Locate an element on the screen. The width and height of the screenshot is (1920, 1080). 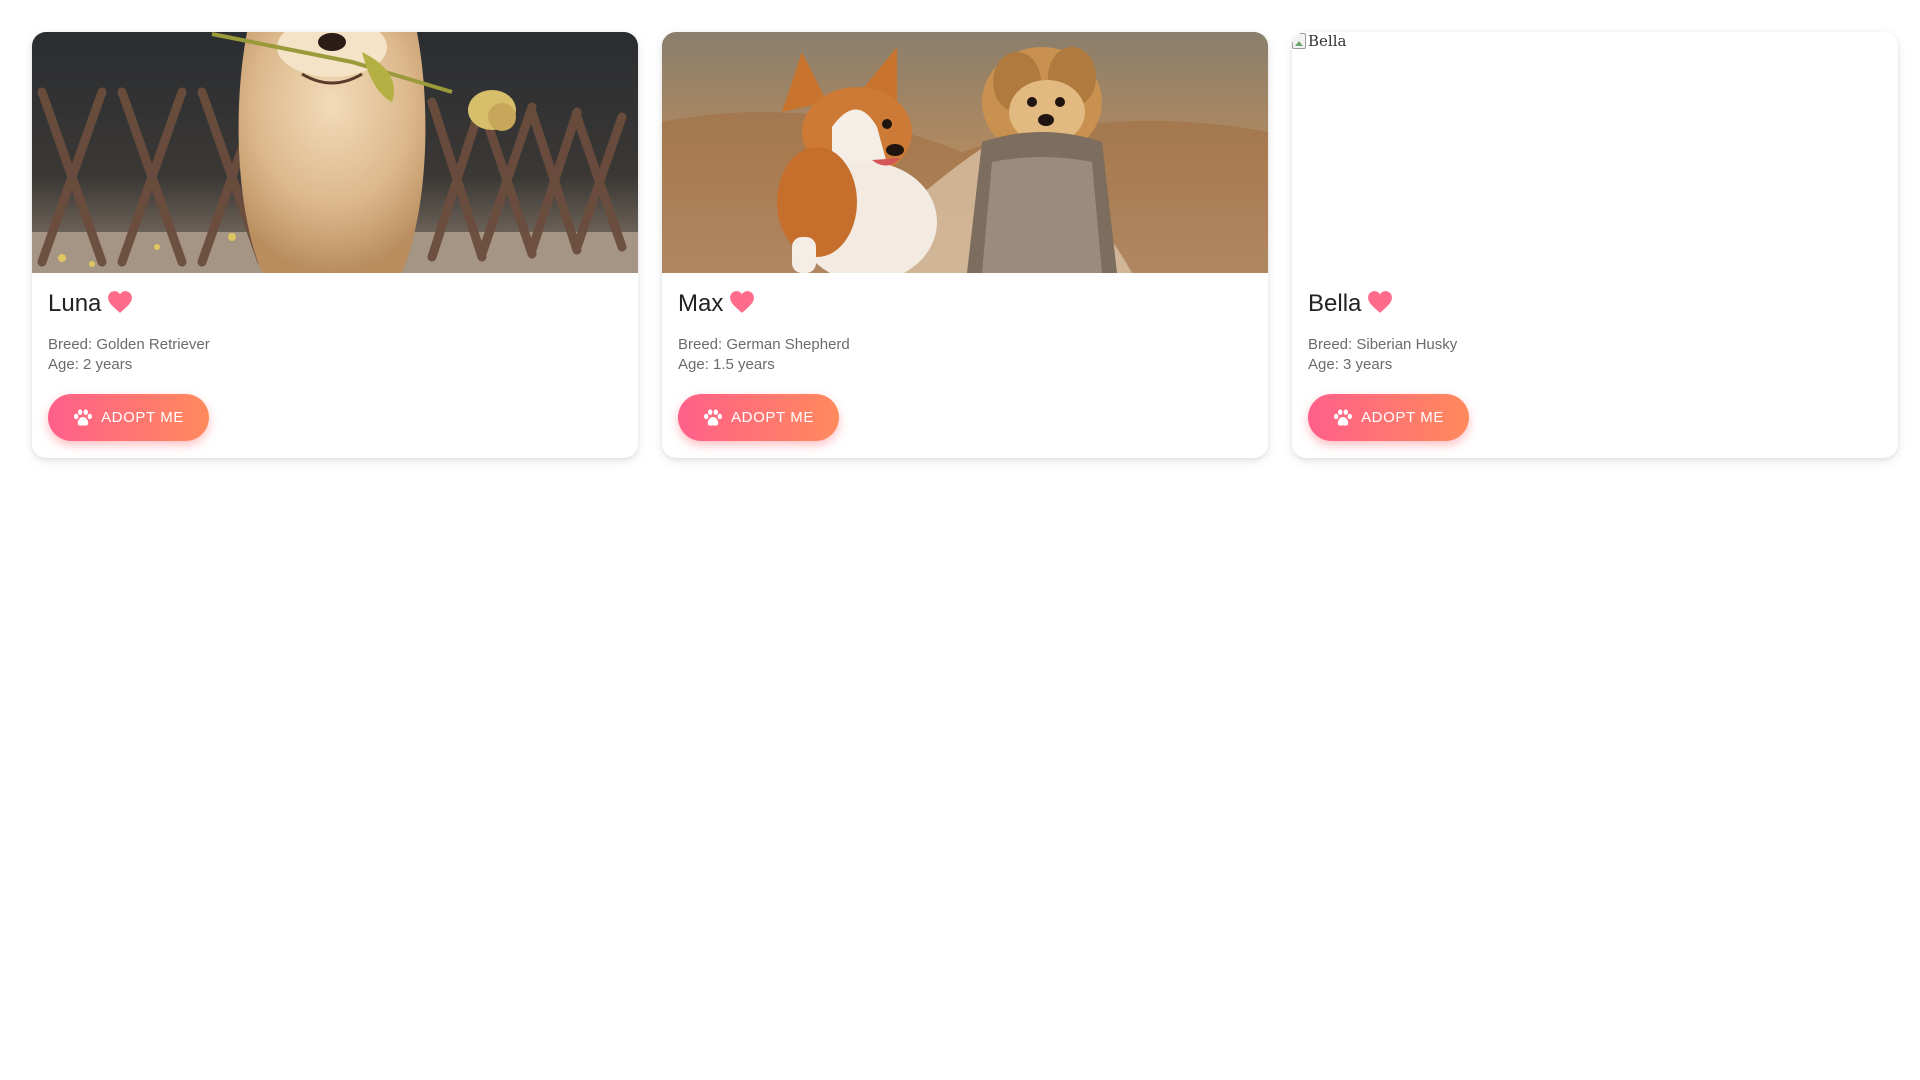
pet-photo-luna is located at coordinates (335, 152).